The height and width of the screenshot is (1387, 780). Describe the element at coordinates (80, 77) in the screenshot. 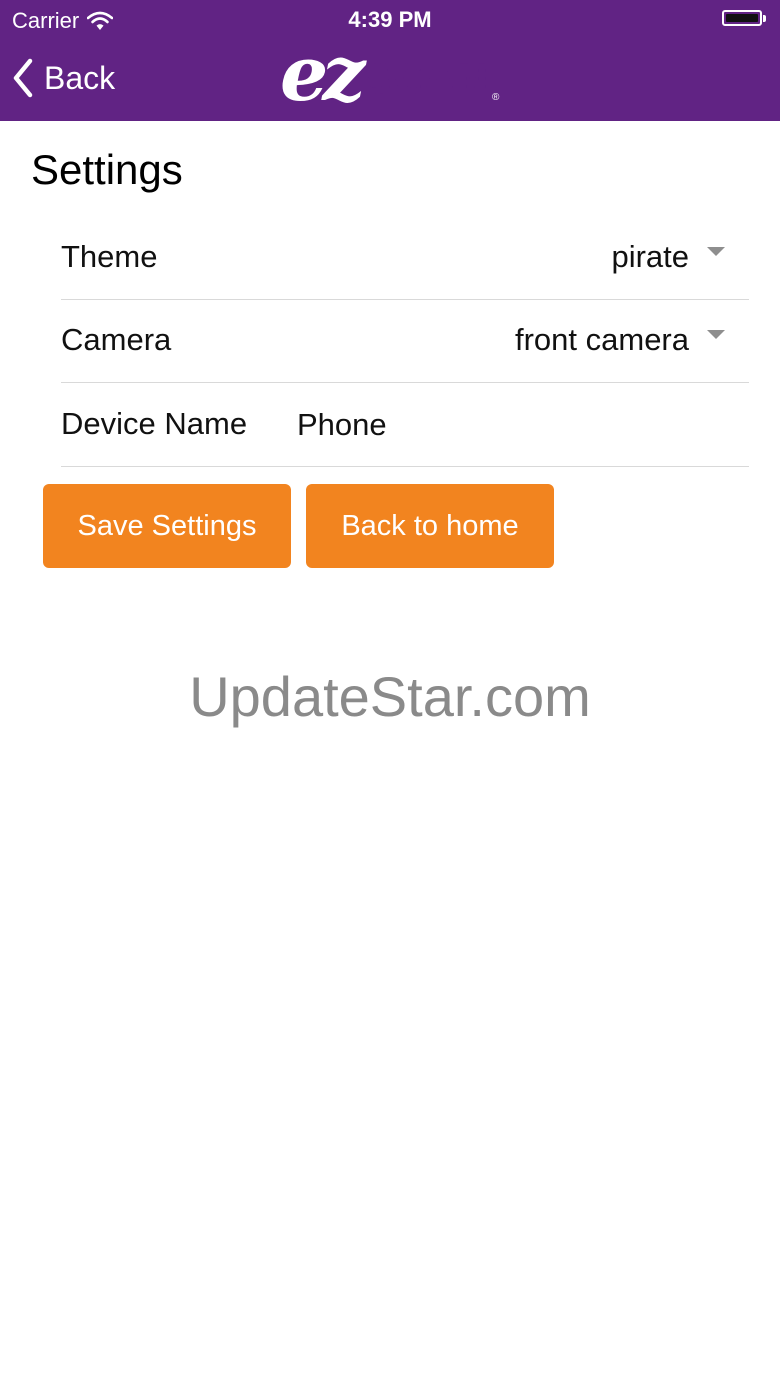

I see `back-button-label: Back` at that location.